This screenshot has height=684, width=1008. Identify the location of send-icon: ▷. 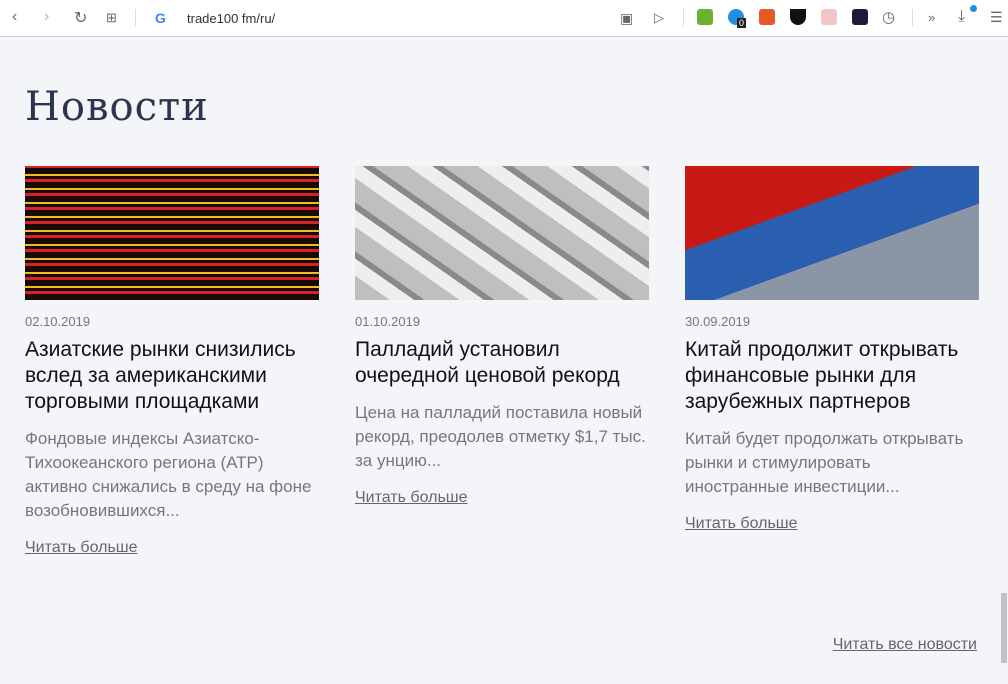
(659, 18).